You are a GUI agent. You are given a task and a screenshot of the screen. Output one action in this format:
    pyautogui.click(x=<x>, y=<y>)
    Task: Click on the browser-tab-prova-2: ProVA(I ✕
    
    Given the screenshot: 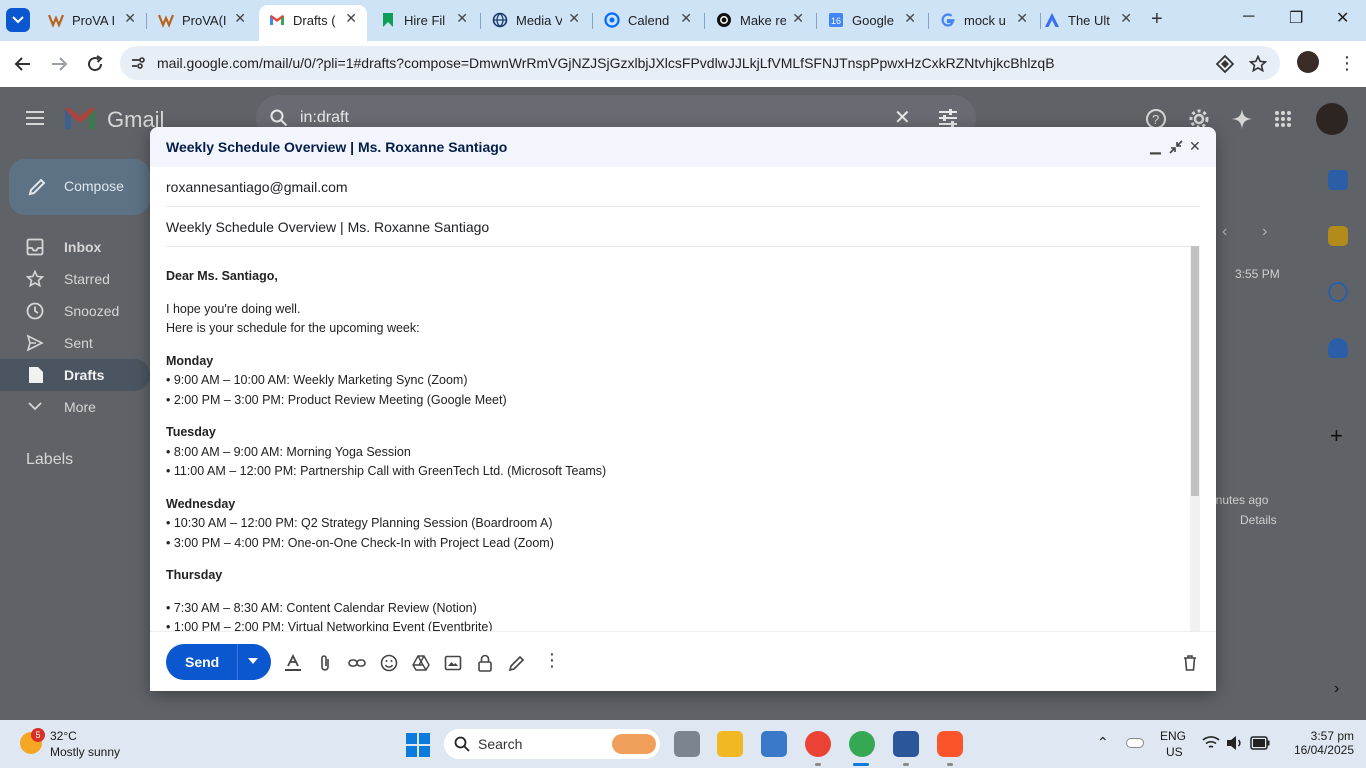 What is the action you would take?
    pyautogui.click(x=202, y=20)
    